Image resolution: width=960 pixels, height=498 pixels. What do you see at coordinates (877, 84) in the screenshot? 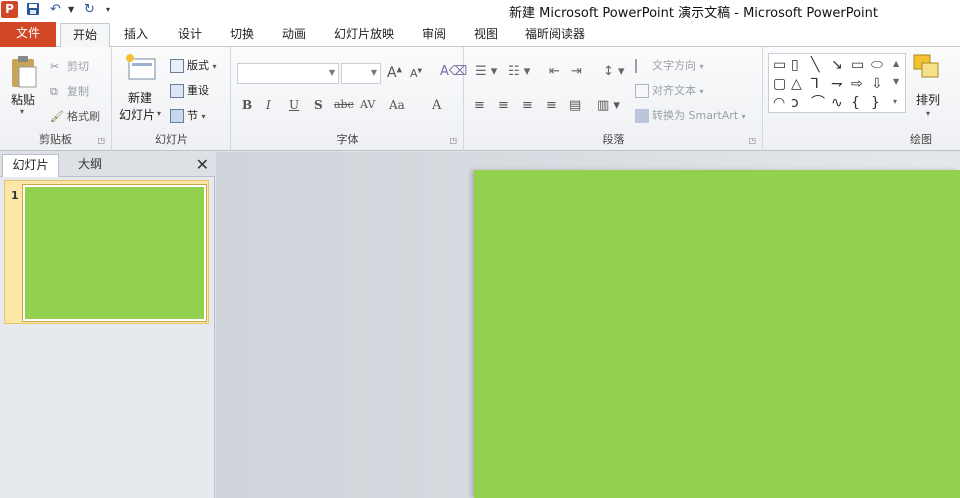
I see `down-arrow-shape-icon: ⇩` at bounding box center [877, 84].